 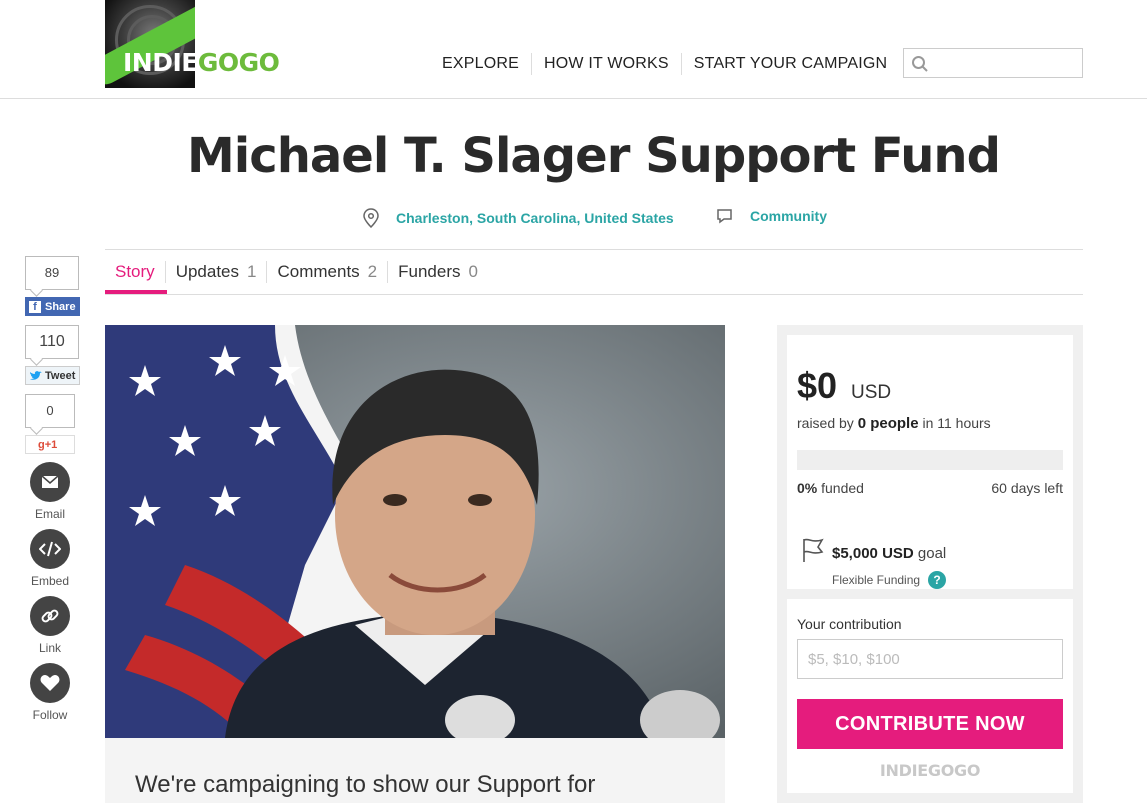 I want to click on active-tab-indicator, so click(x=136, y=292).